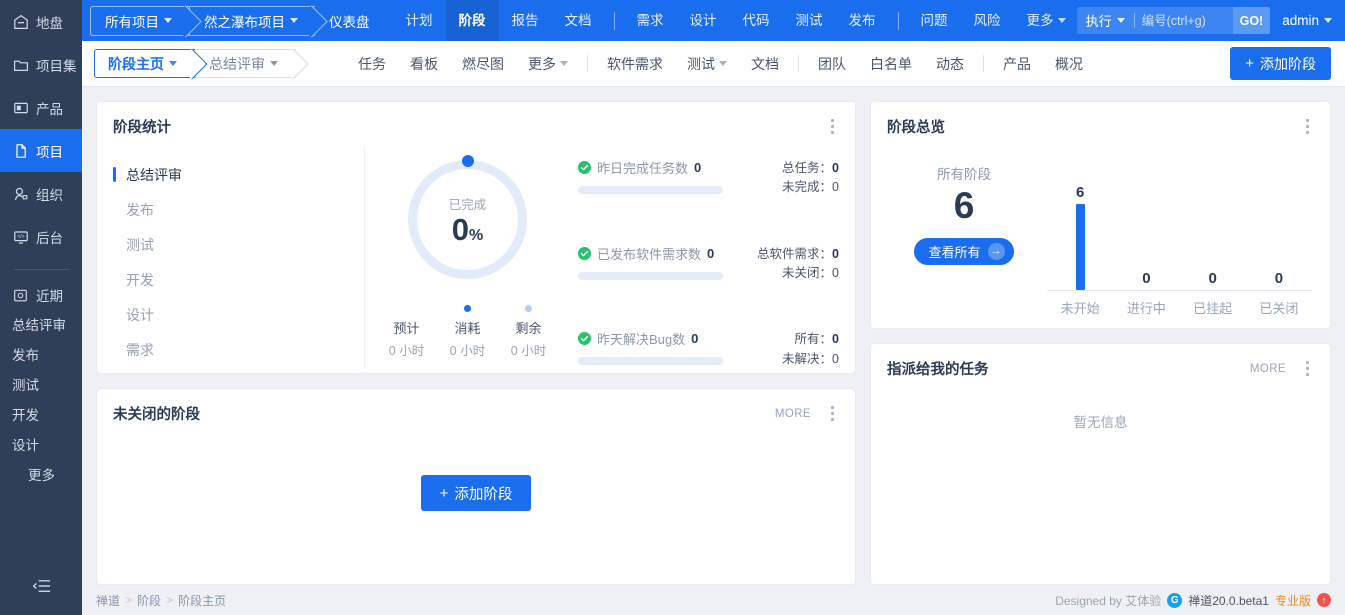 This screenshot has height=615, width=1345. Describe the element at coordinates (650, 20) in the screenshot. I see `topnav-item-story: 需求` at that location.